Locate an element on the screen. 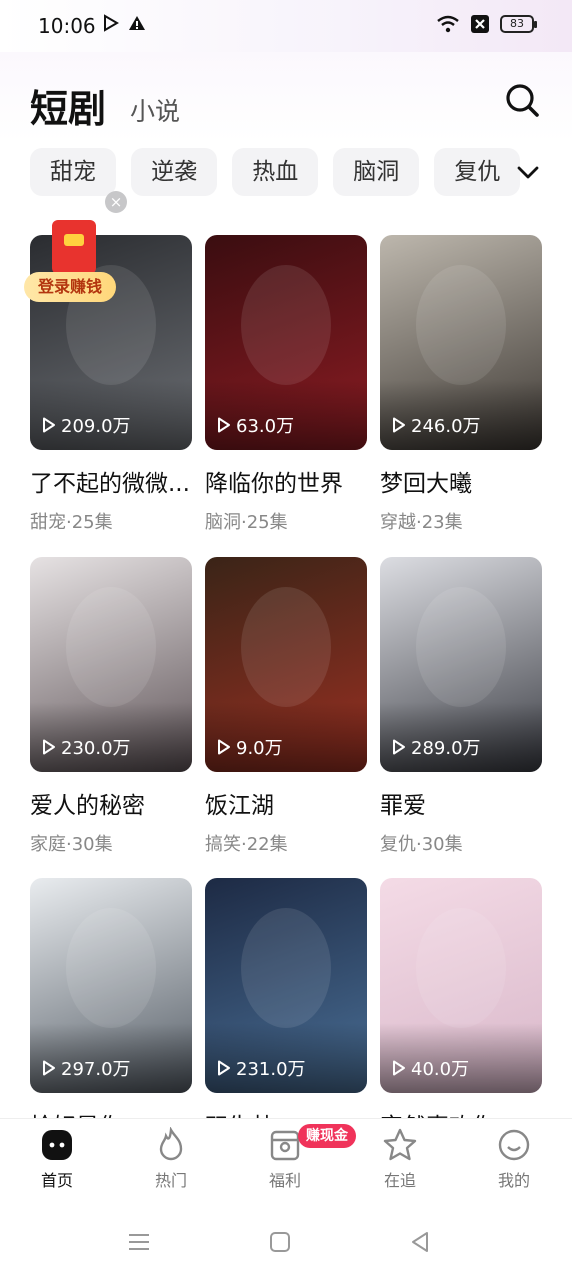  home-icon is located at coordinates (57, 1145).